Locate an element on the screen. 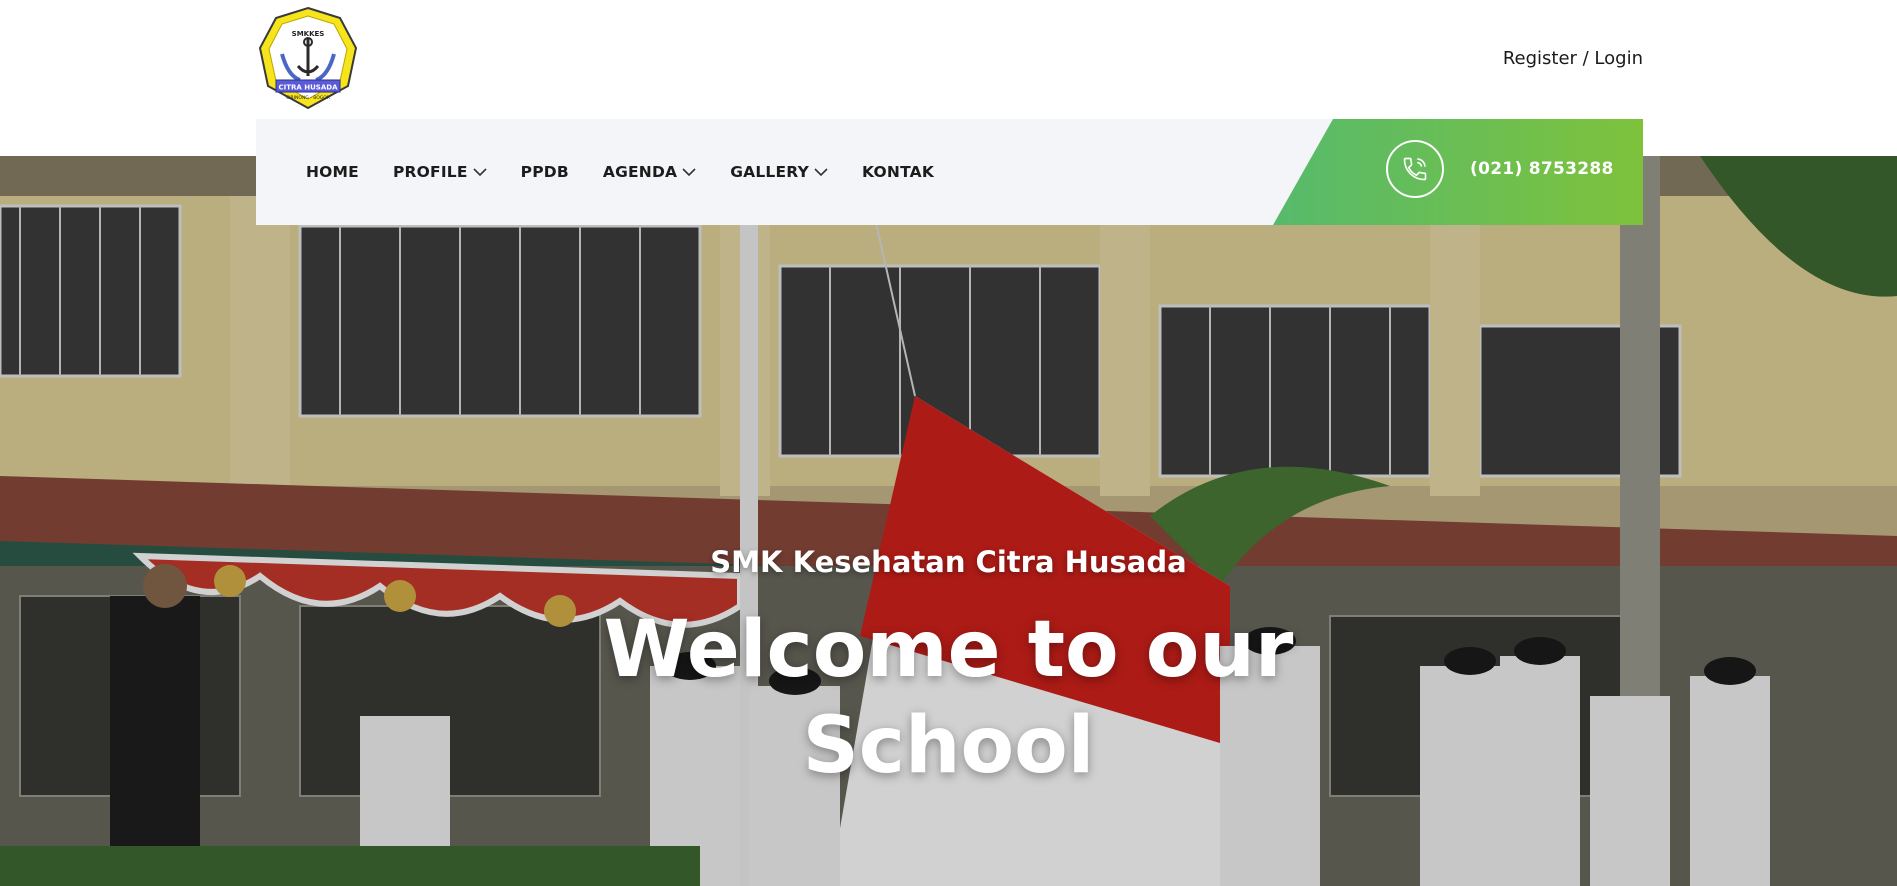 This screenshot has height=886, width=1897. hero-title-line-2: School is located at coordinates (948, 746).